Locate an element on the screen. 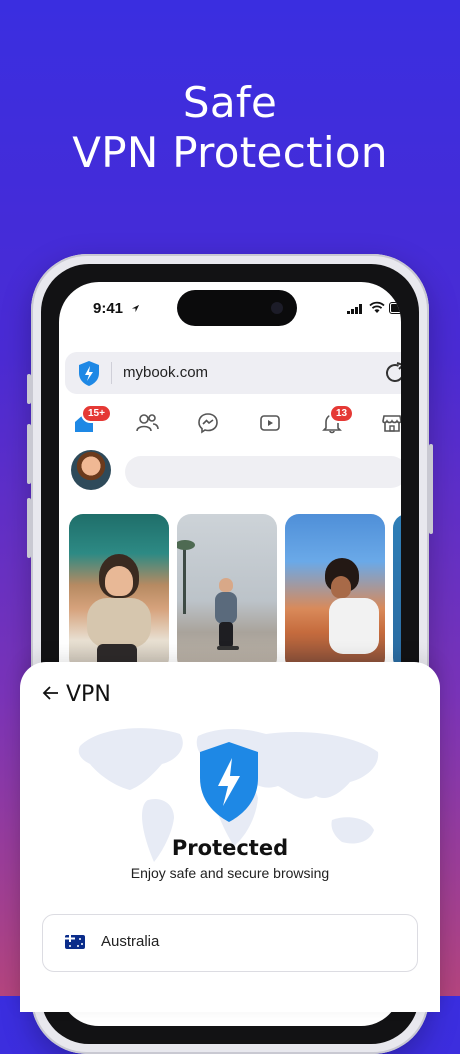 The image size is (460, 1054). vpn-status: Protected is located at coordinates (230, 848).